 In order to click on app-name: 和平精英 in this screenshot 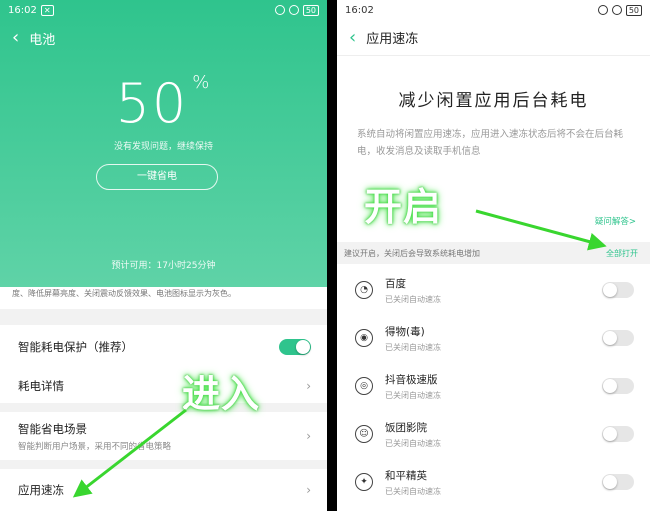, I will do `click(406, 475)`.